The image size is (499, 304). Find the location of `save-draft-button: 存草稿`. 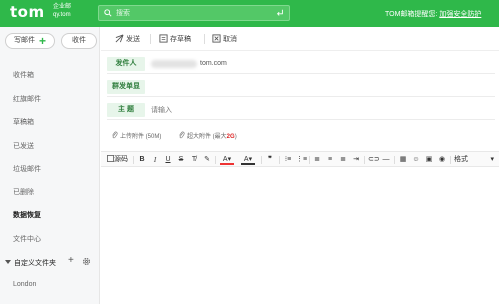

save-draft-button: 存草稿 is located at coordinates (175, 39).